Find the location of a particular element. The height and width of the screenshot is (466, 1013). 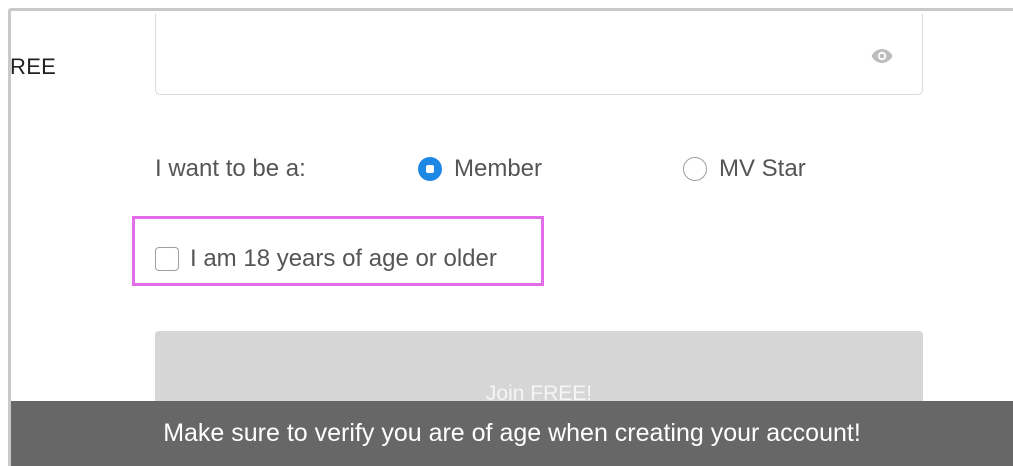

side-label: REE is located at coordinates (33, 66).